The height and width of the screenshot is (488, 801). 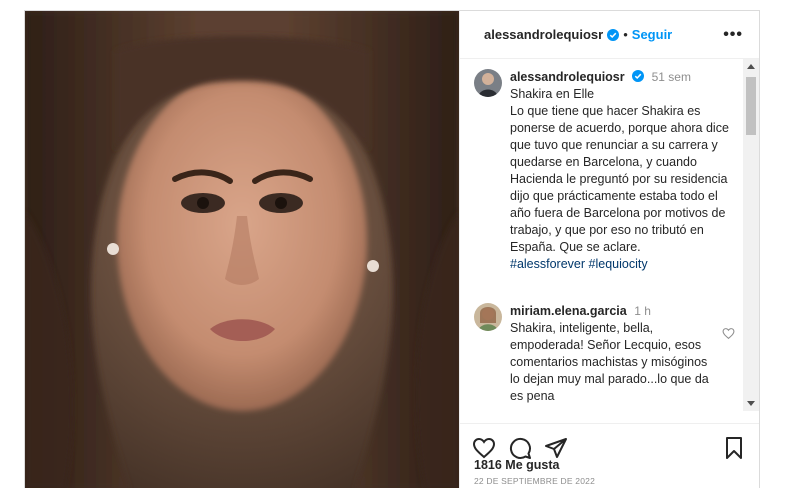 What do you see at coordinates (484, 448) in the screenshot?
I see `heart-icon` at bounding box center [484, 448].